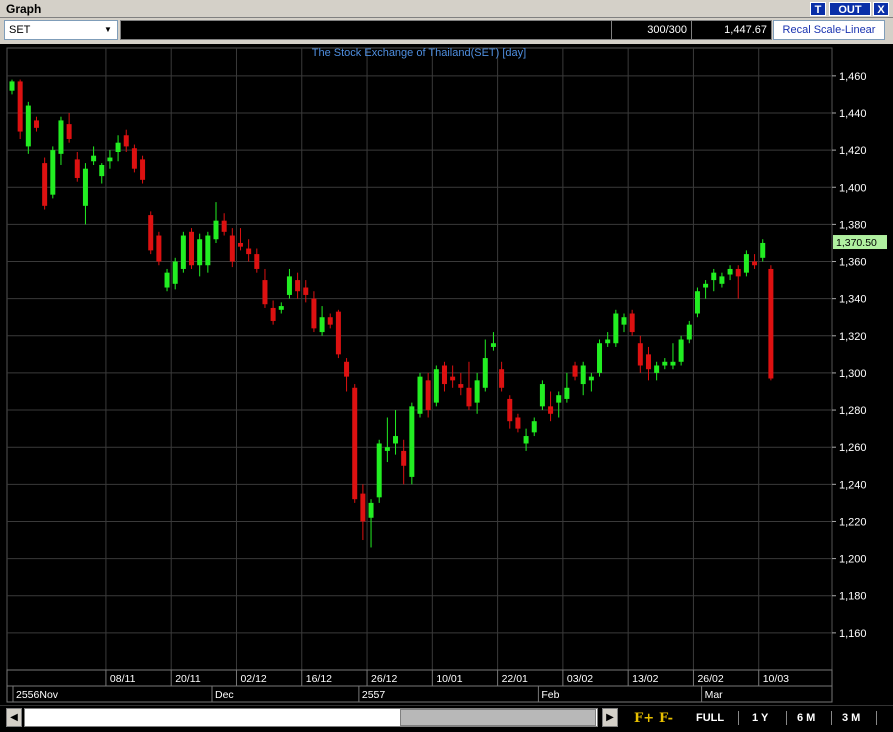  I want to click on scroll-right-button: ▶, so click(610, 717).